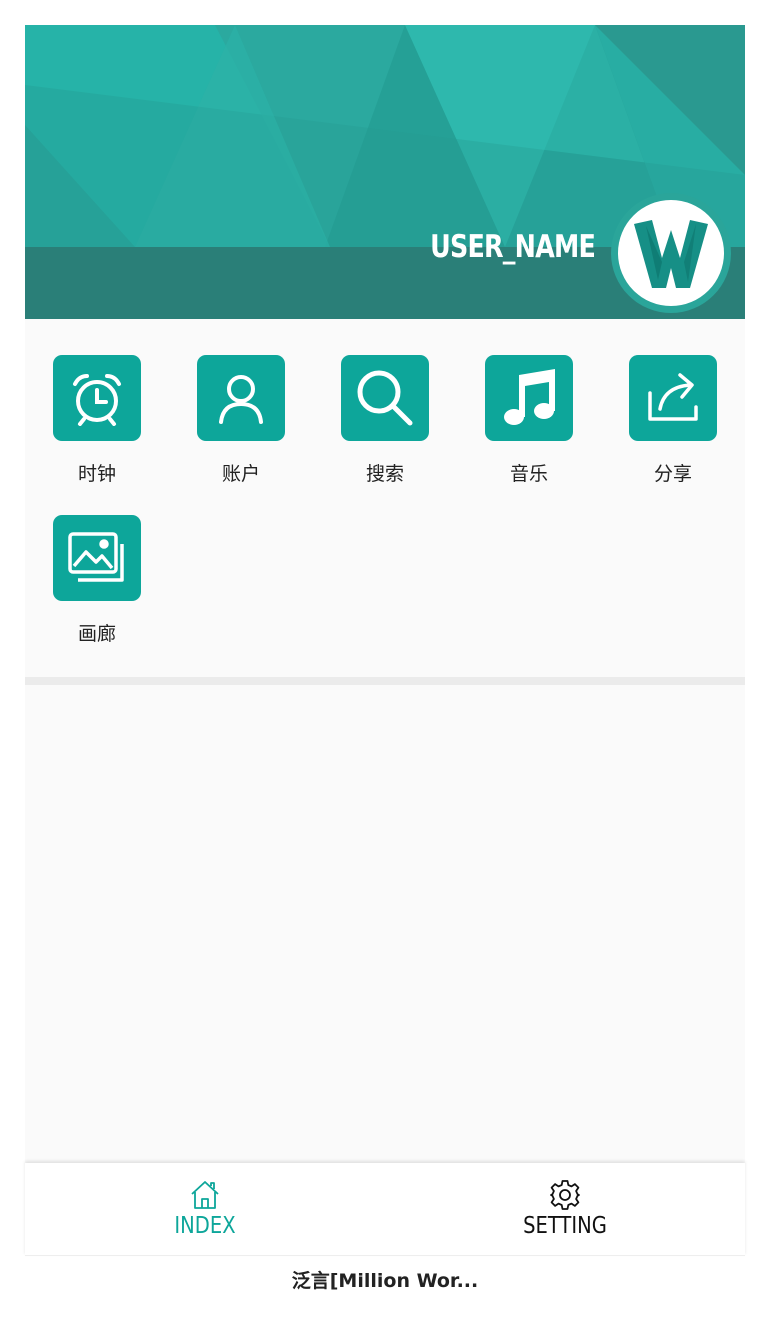  What do you see at coordinates (240, 474) in the screenshot?
I see `grid-item-label: 账户` at bounding box center [240, 474].